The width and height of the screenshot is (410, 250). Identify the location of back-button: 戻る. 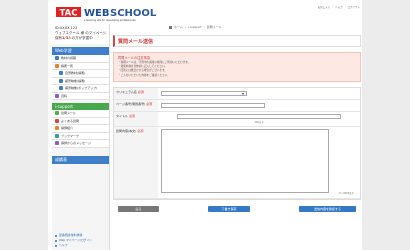
(138, 208).